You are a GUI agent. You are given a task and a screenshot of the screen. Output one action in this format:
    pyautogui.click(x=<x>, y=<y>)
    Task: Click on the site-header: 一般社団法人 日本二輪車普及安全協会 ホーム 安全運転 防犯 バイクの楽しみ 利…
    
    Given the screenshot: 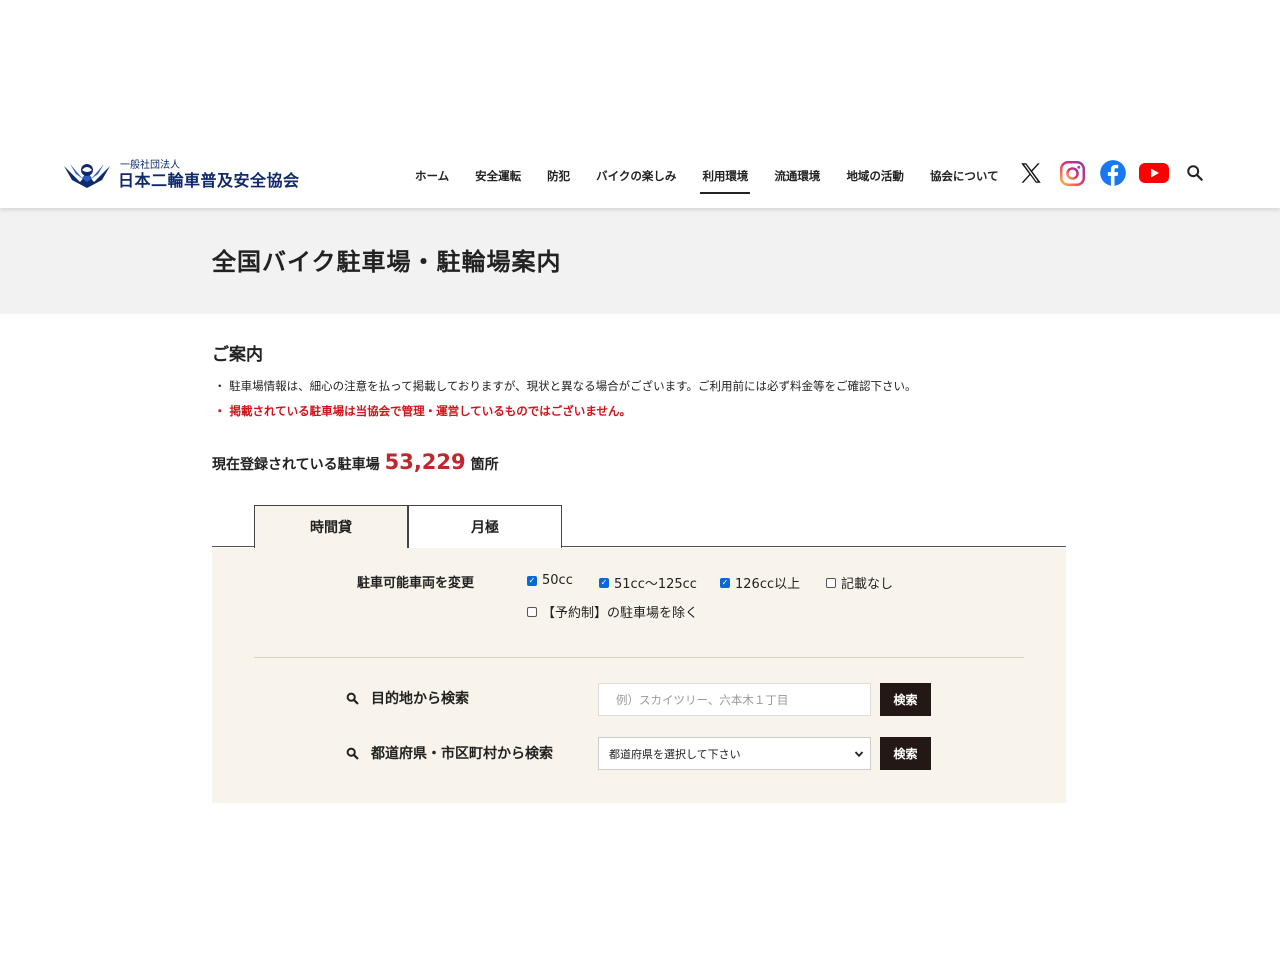 What is the action you would take?
    pyautogui.click(x=640, y=173)
    